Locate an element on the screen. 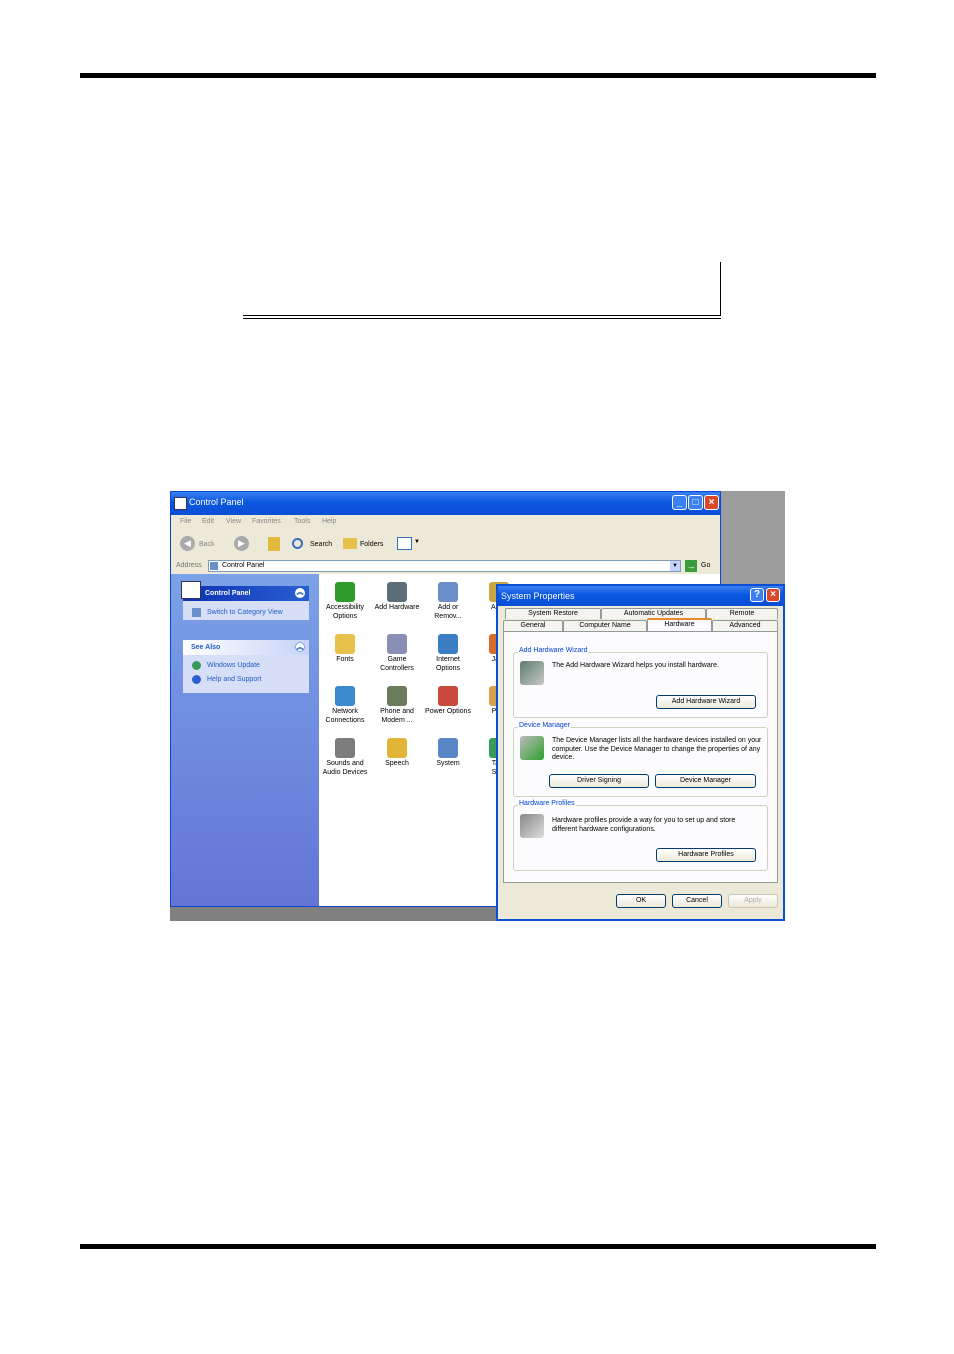  menu-edit: Edit is located at coordinates (208, 521).